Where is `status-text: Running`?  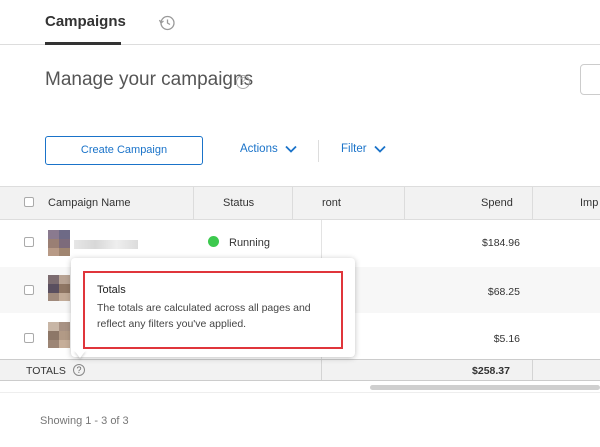
status-text: Running is located at coordinates (249, 243).